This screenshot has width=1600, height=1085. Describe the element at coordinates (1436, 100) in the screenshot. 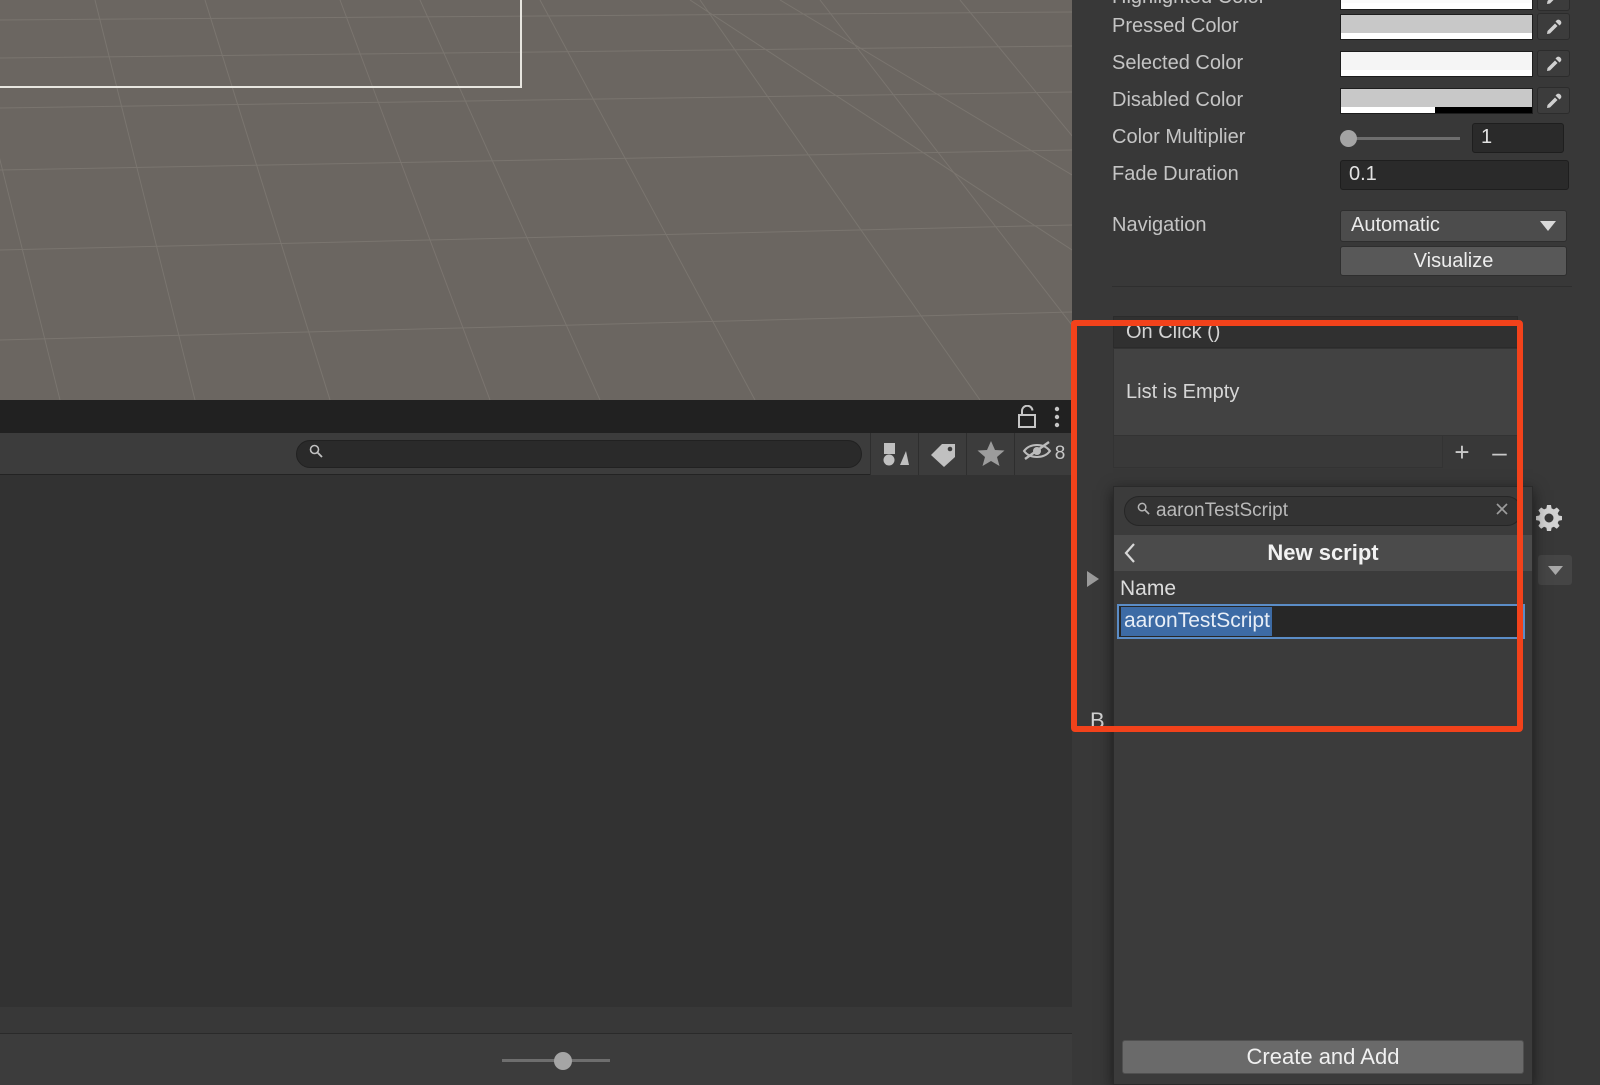

I see `disabled-color-swatch` at that location.